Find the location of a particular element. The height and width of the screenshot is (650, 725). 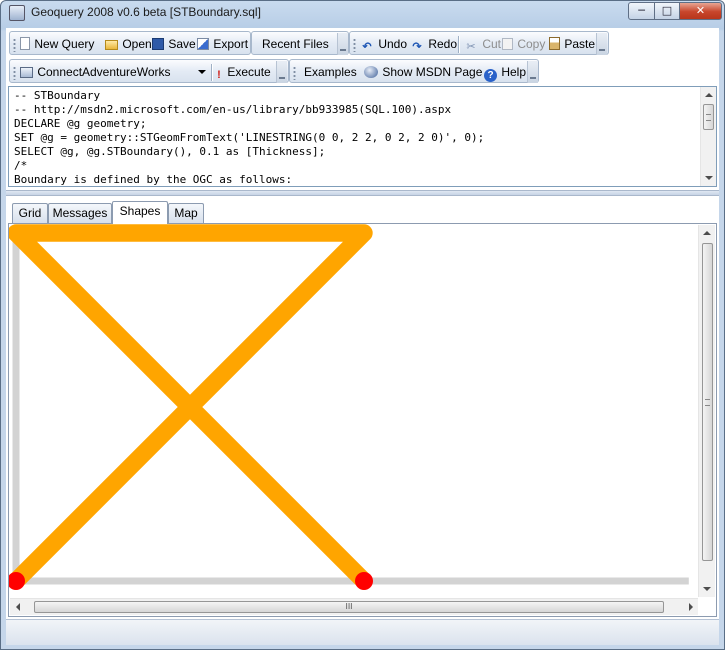

open-button: Open is located at coordinates (128, 44).